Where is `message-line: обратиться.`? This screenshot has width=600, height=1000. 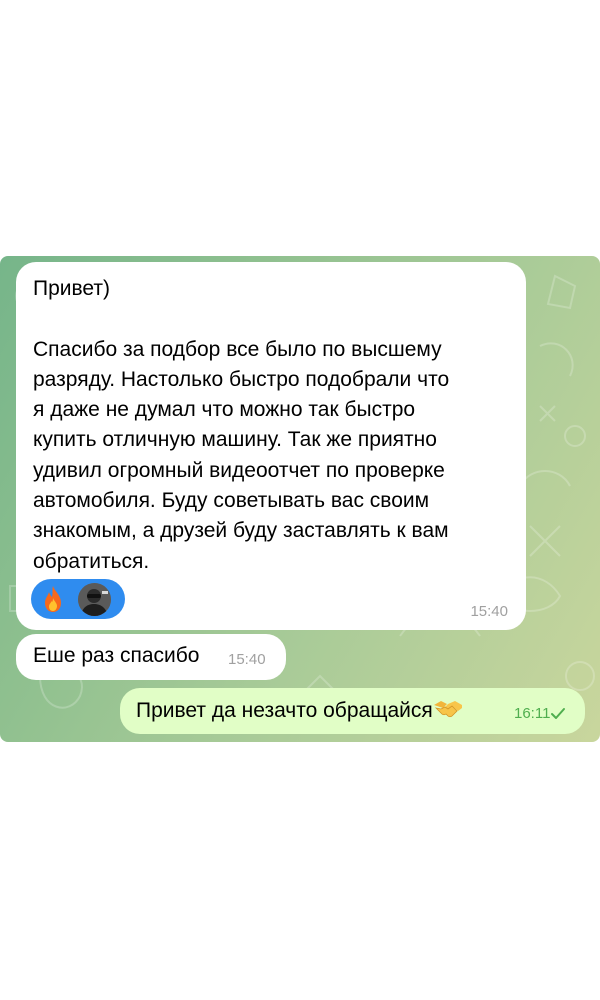
message-line: обратиться. is located at coordinates (91, 561).